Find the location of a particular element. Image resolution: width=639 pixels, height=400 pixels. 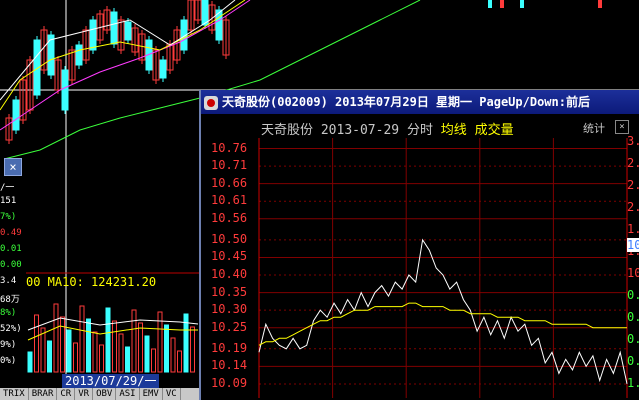

indicator-tab: OBV is located at coordinates (105, 394).